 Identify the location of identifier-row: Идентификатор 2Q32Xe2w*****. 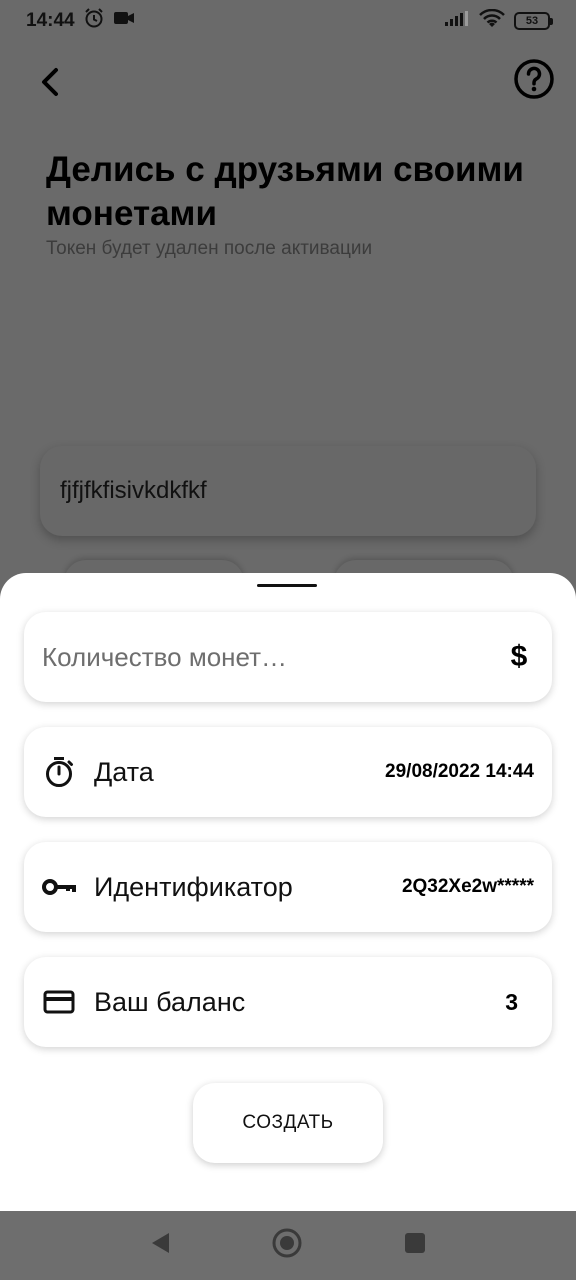
(288, 887).